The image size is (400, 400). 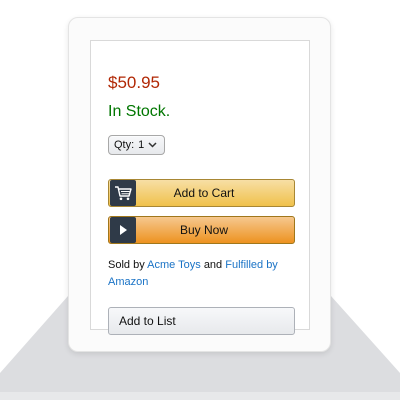 What do you see at coordinates (136, 145) in the screenshot?
I see `quantity-dropdown: Qty: 1` at bounding box center [136, 145].